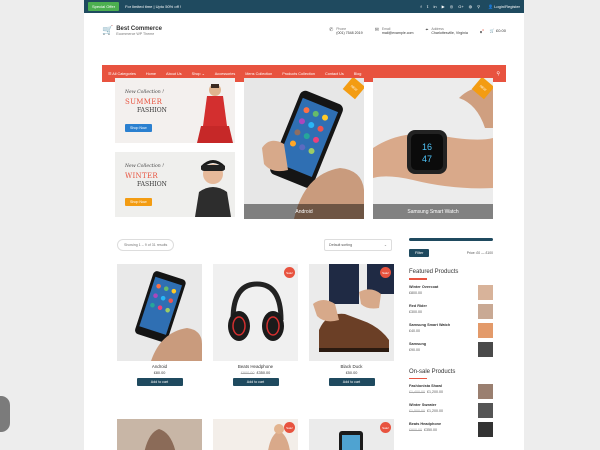  I want to click on nav-home: Home, so click(151, 74).